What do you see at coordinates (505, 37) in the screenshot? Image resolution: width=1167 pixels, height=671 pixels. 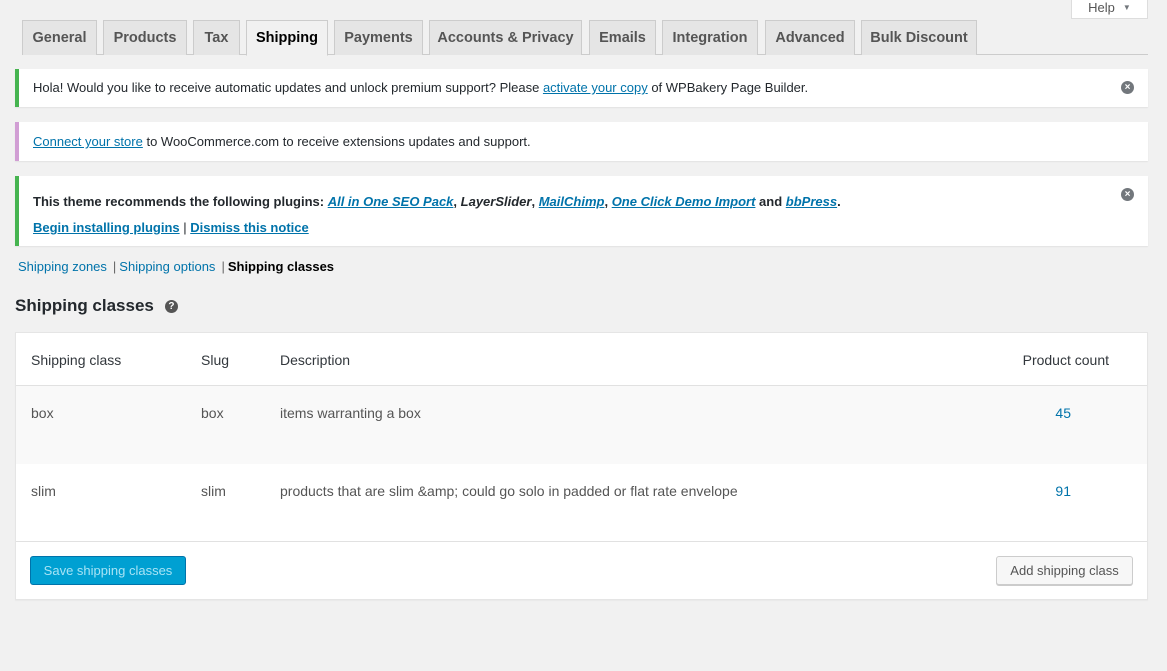 I see `tab-accounts-privacy: Accounts & Privacy` at bounding box center [505, 37].